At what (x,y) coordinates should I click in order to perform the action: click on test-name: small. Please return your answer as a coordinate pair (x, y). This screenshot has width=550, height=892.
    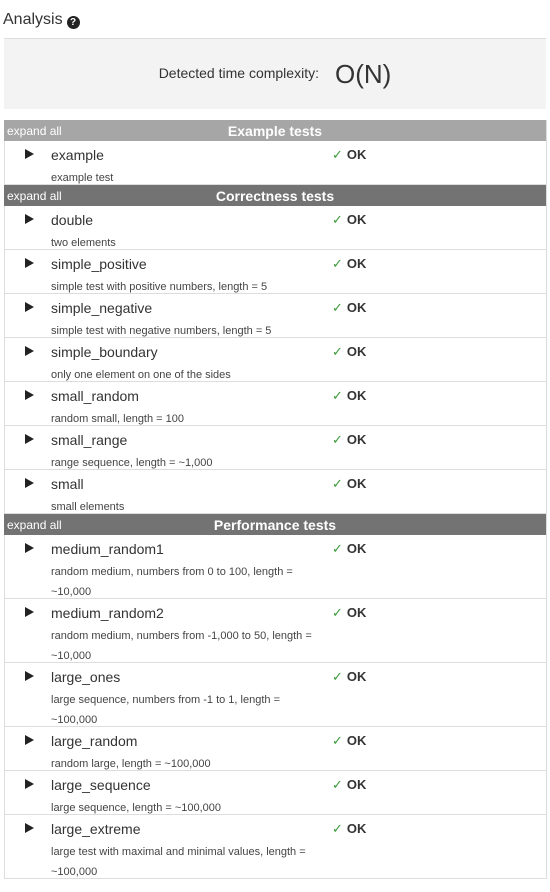
    Looking at the image, I should click on (67, 484).